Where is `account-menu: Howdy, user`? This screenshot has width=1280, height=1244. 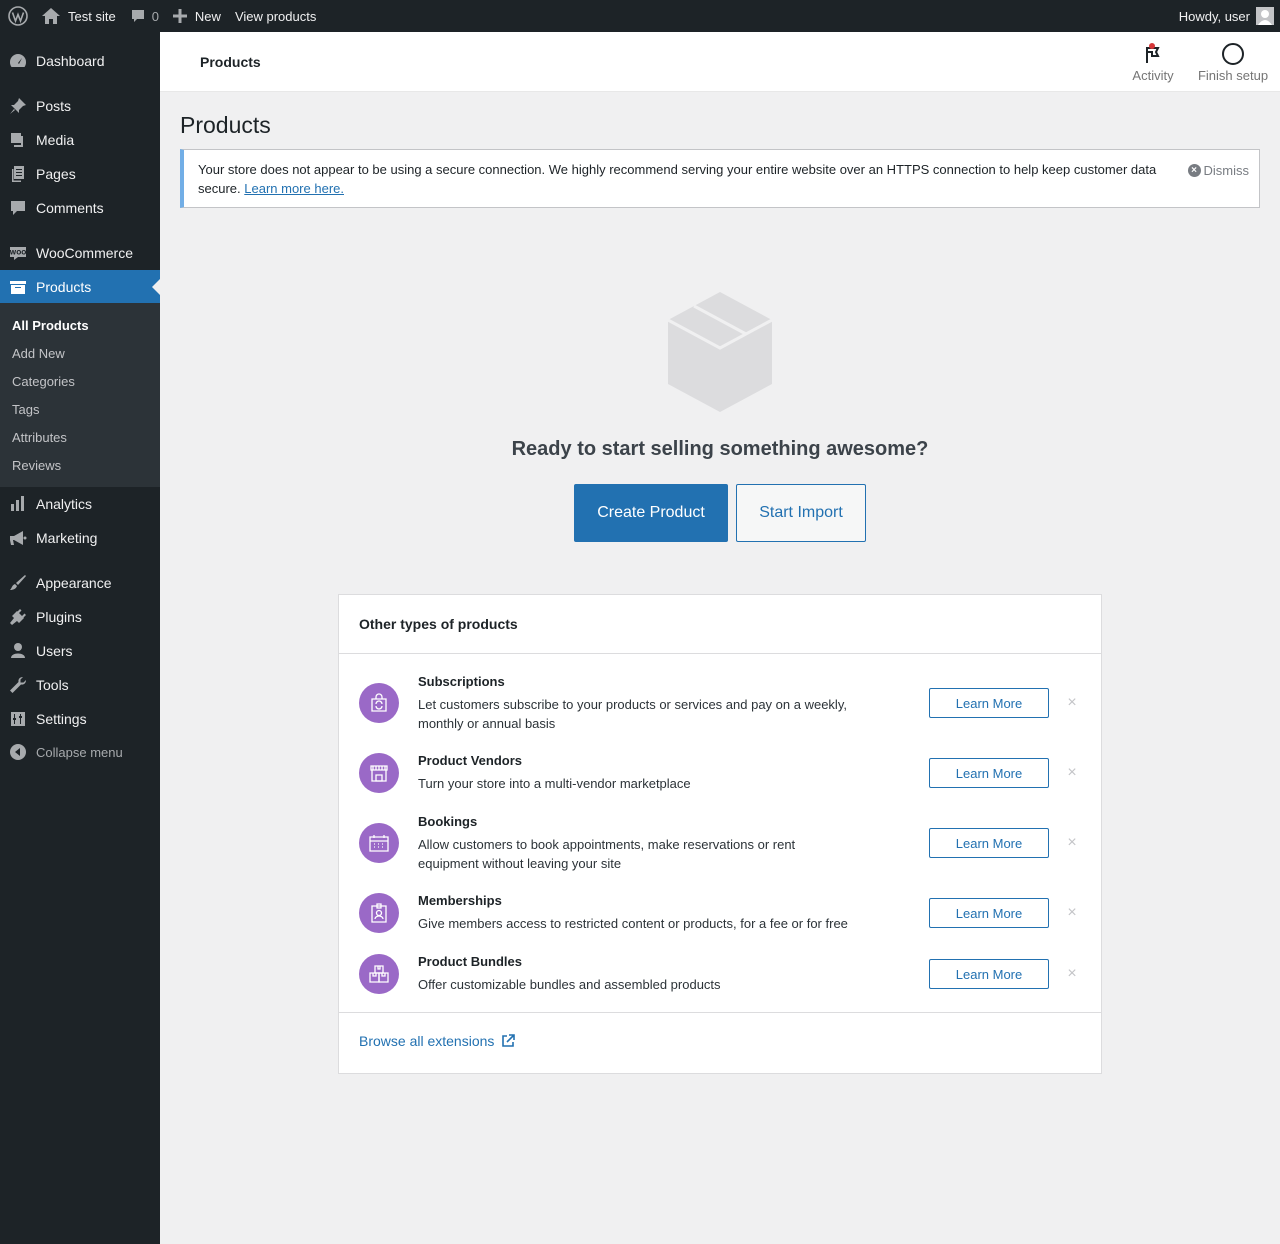 account-menu: Howdy, user is located at coordinates (1226, 16).